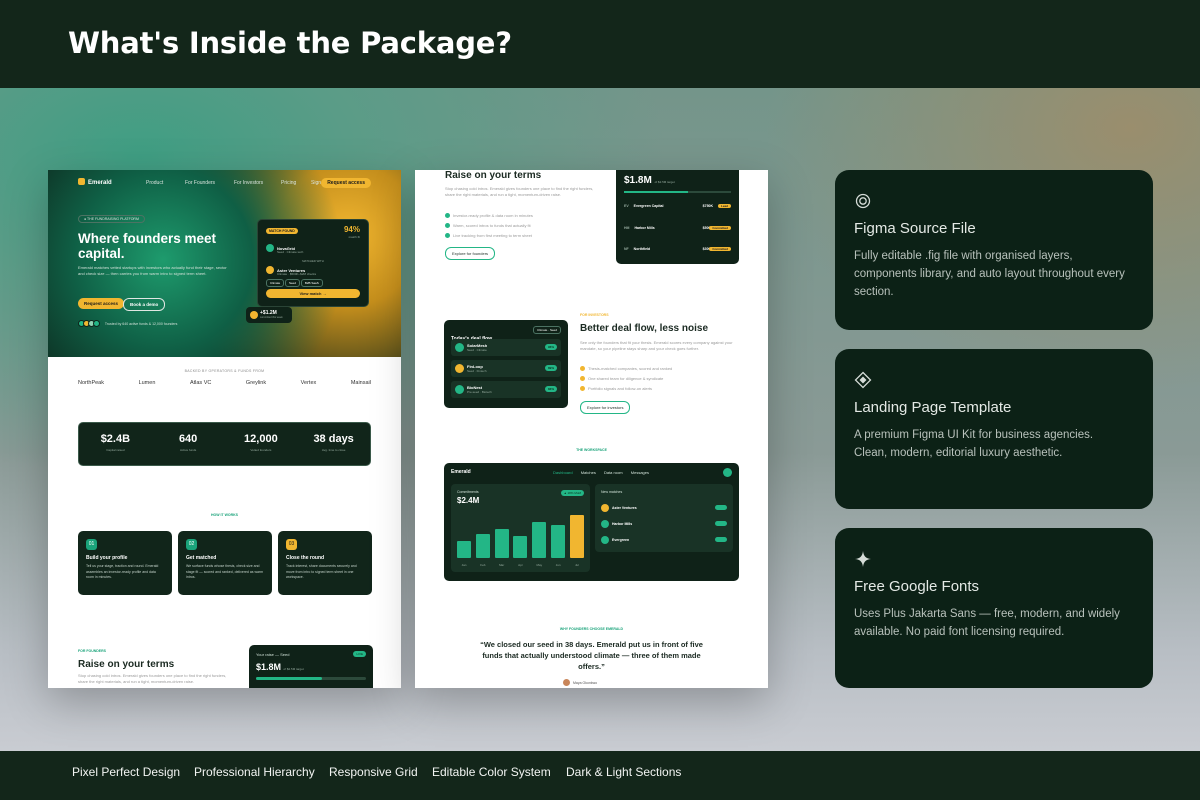  What do you see at coordinates (147, 383) in the screenshot?
I see `logo-lumen: Lumen` at bounding box center [147, 383].